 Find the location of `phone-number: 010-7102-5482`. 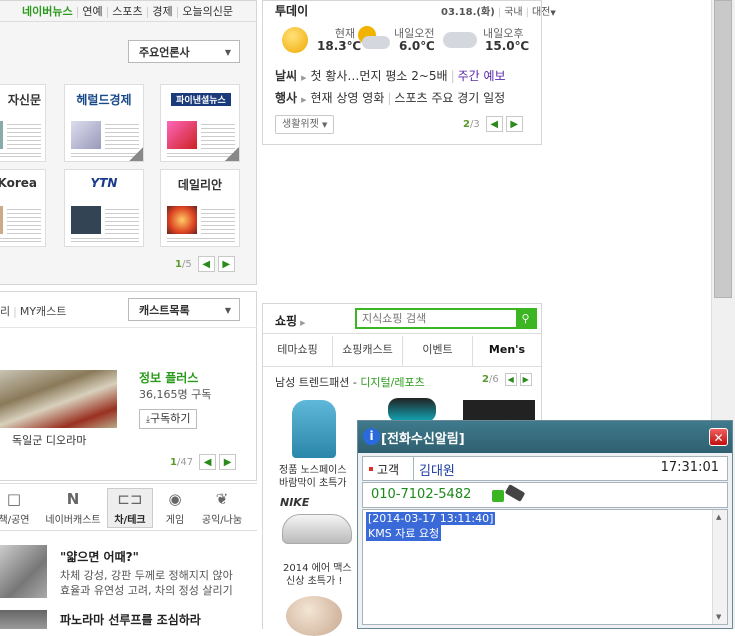

phone-number: 010-7102-5482 is located at coordinates (421, 494).